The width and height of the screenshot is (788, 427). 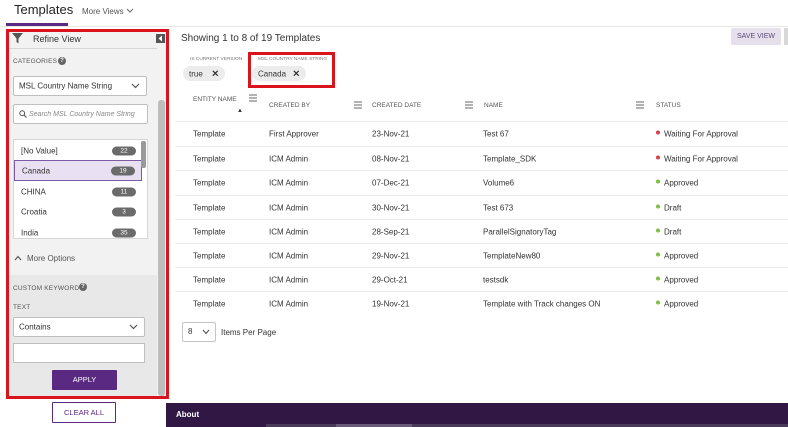 What do you see at coordinates (215, 99) in the screenshot?
I see `column-header-label: ENTITY NAME` at bounding box center [215, 99].